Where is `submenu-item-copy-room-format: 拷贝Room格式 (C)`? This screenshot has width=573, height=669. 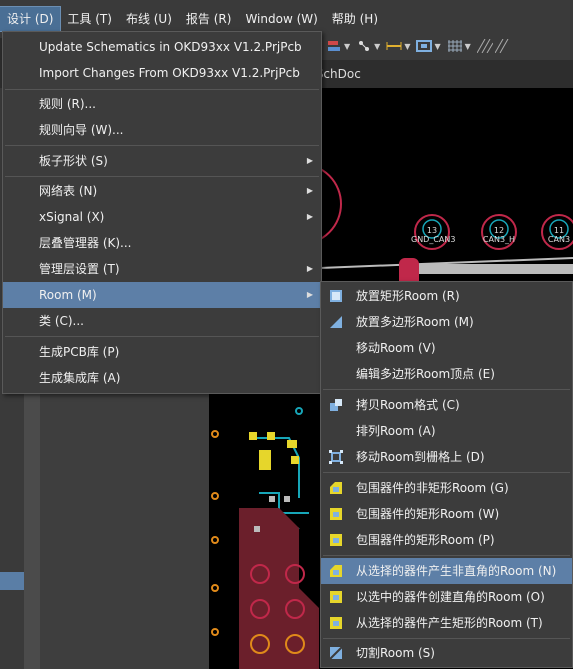 submenu-item-copy-room-format: 拷贝Room格式 (C) is located at coordinates (446, 405).